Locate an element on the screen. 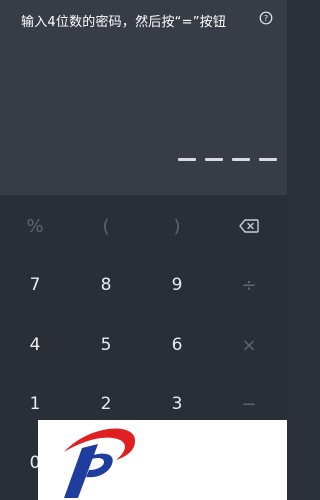  digit-2-key: 2 is located at coordinates (106, 404).